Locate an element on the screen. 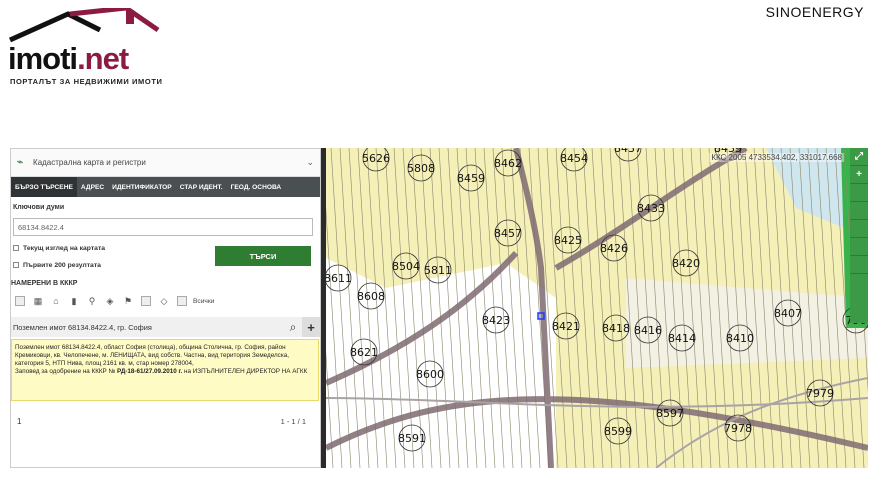  polygon-icon: ◇ is located at coordinates (164, 301).